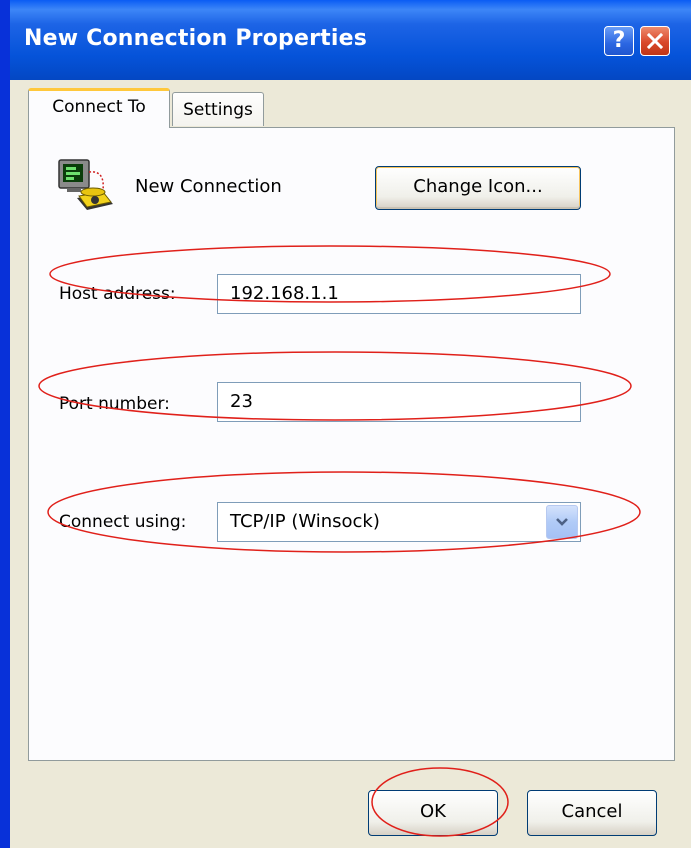  Describe the element at coordinates (99, 108) in the screenshot. I see `tab-connect-to: Connect To` at that location.